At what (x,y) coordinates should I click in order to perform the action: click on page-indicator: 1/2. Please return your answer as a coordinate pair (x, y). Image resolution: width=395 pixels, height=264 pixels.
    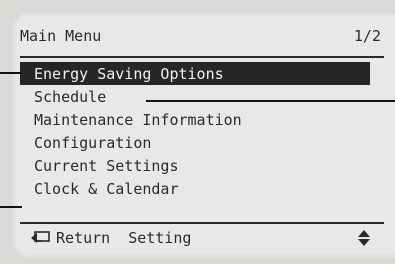
    Looking at the image, I should click on (367, 36).